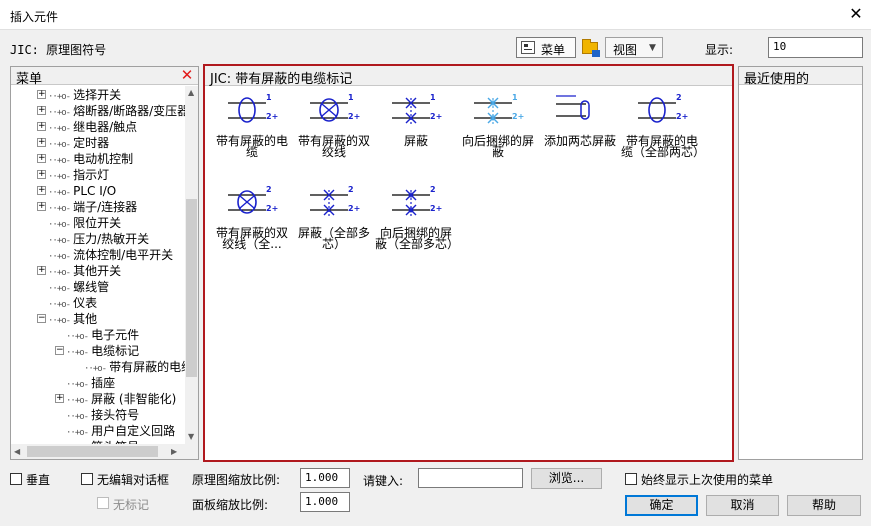 The width and height of the screenshot is (871, 526). What do you see at coordinates (87, 207) in the screenshot?
I see `tree-item: + ··+o- 端子/连接器` at bounding box center [87, 207].